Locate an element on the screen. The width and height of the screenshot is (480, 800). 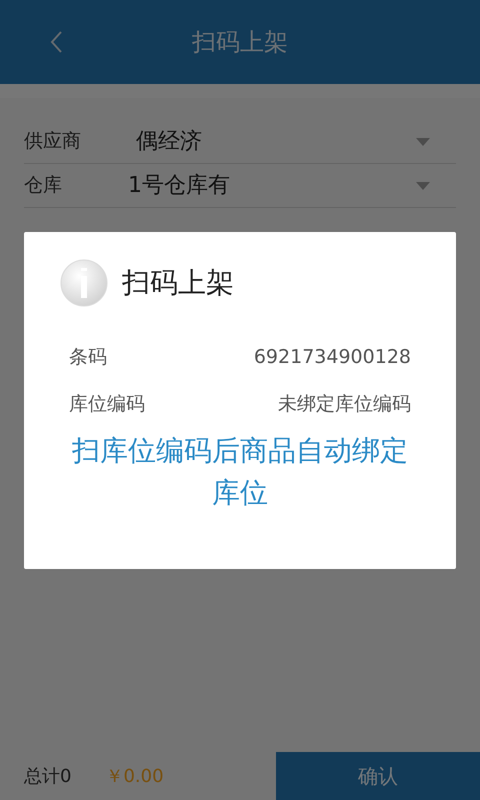
info-icon is located at coordinates (84, 283).